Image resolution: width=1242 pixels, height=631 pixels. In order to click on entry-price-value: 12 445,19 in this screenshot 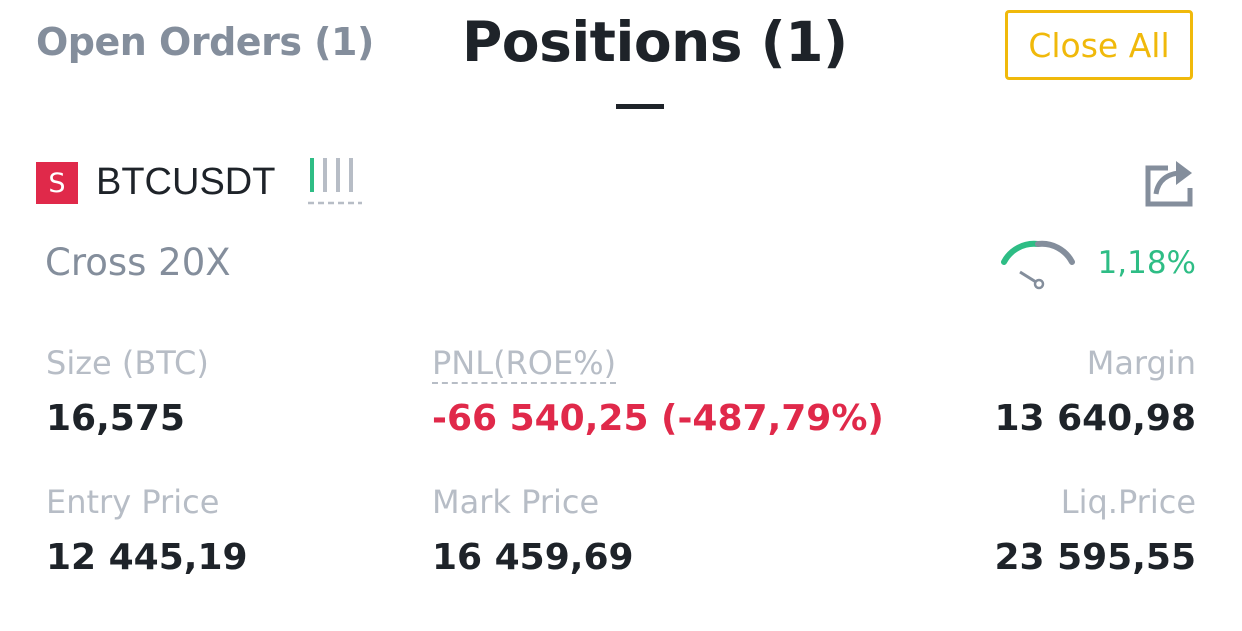, I will do `click(147, 557)`.